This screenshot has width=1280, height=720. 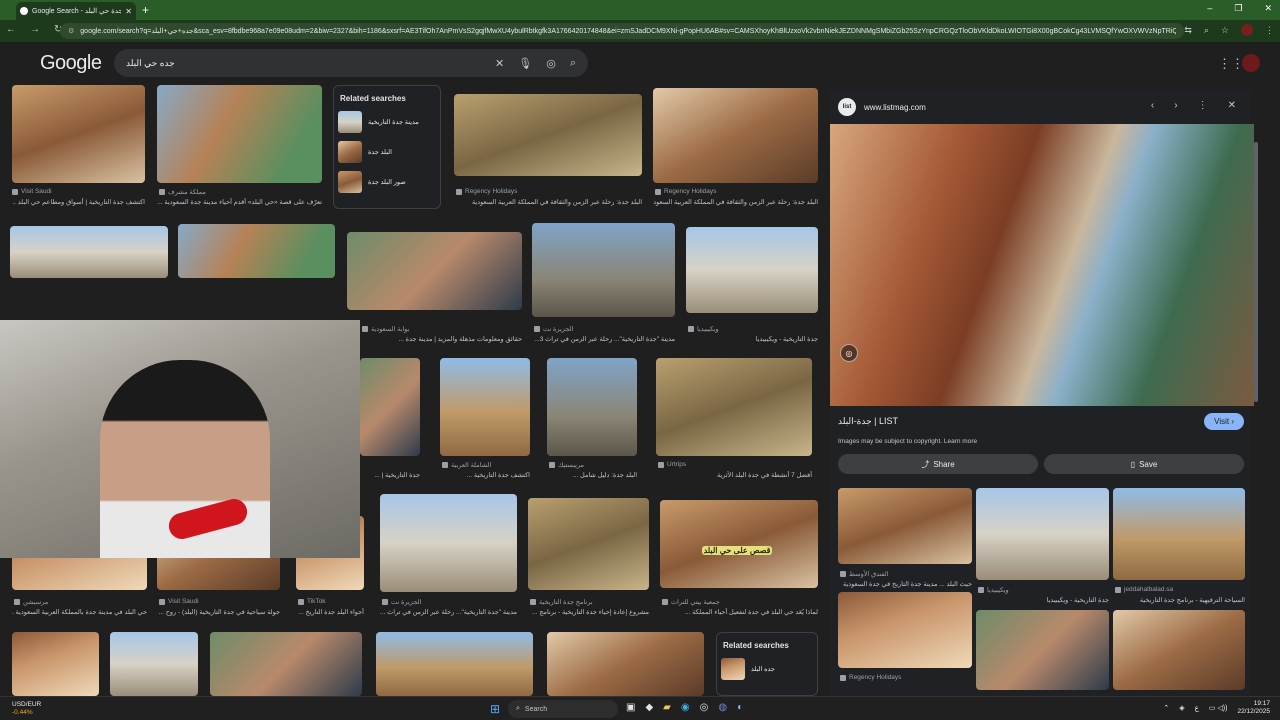 I want to click on search-box: جده حي البلد ✕ 🎙 ◎ ⌕, so click(x=351, y=63).